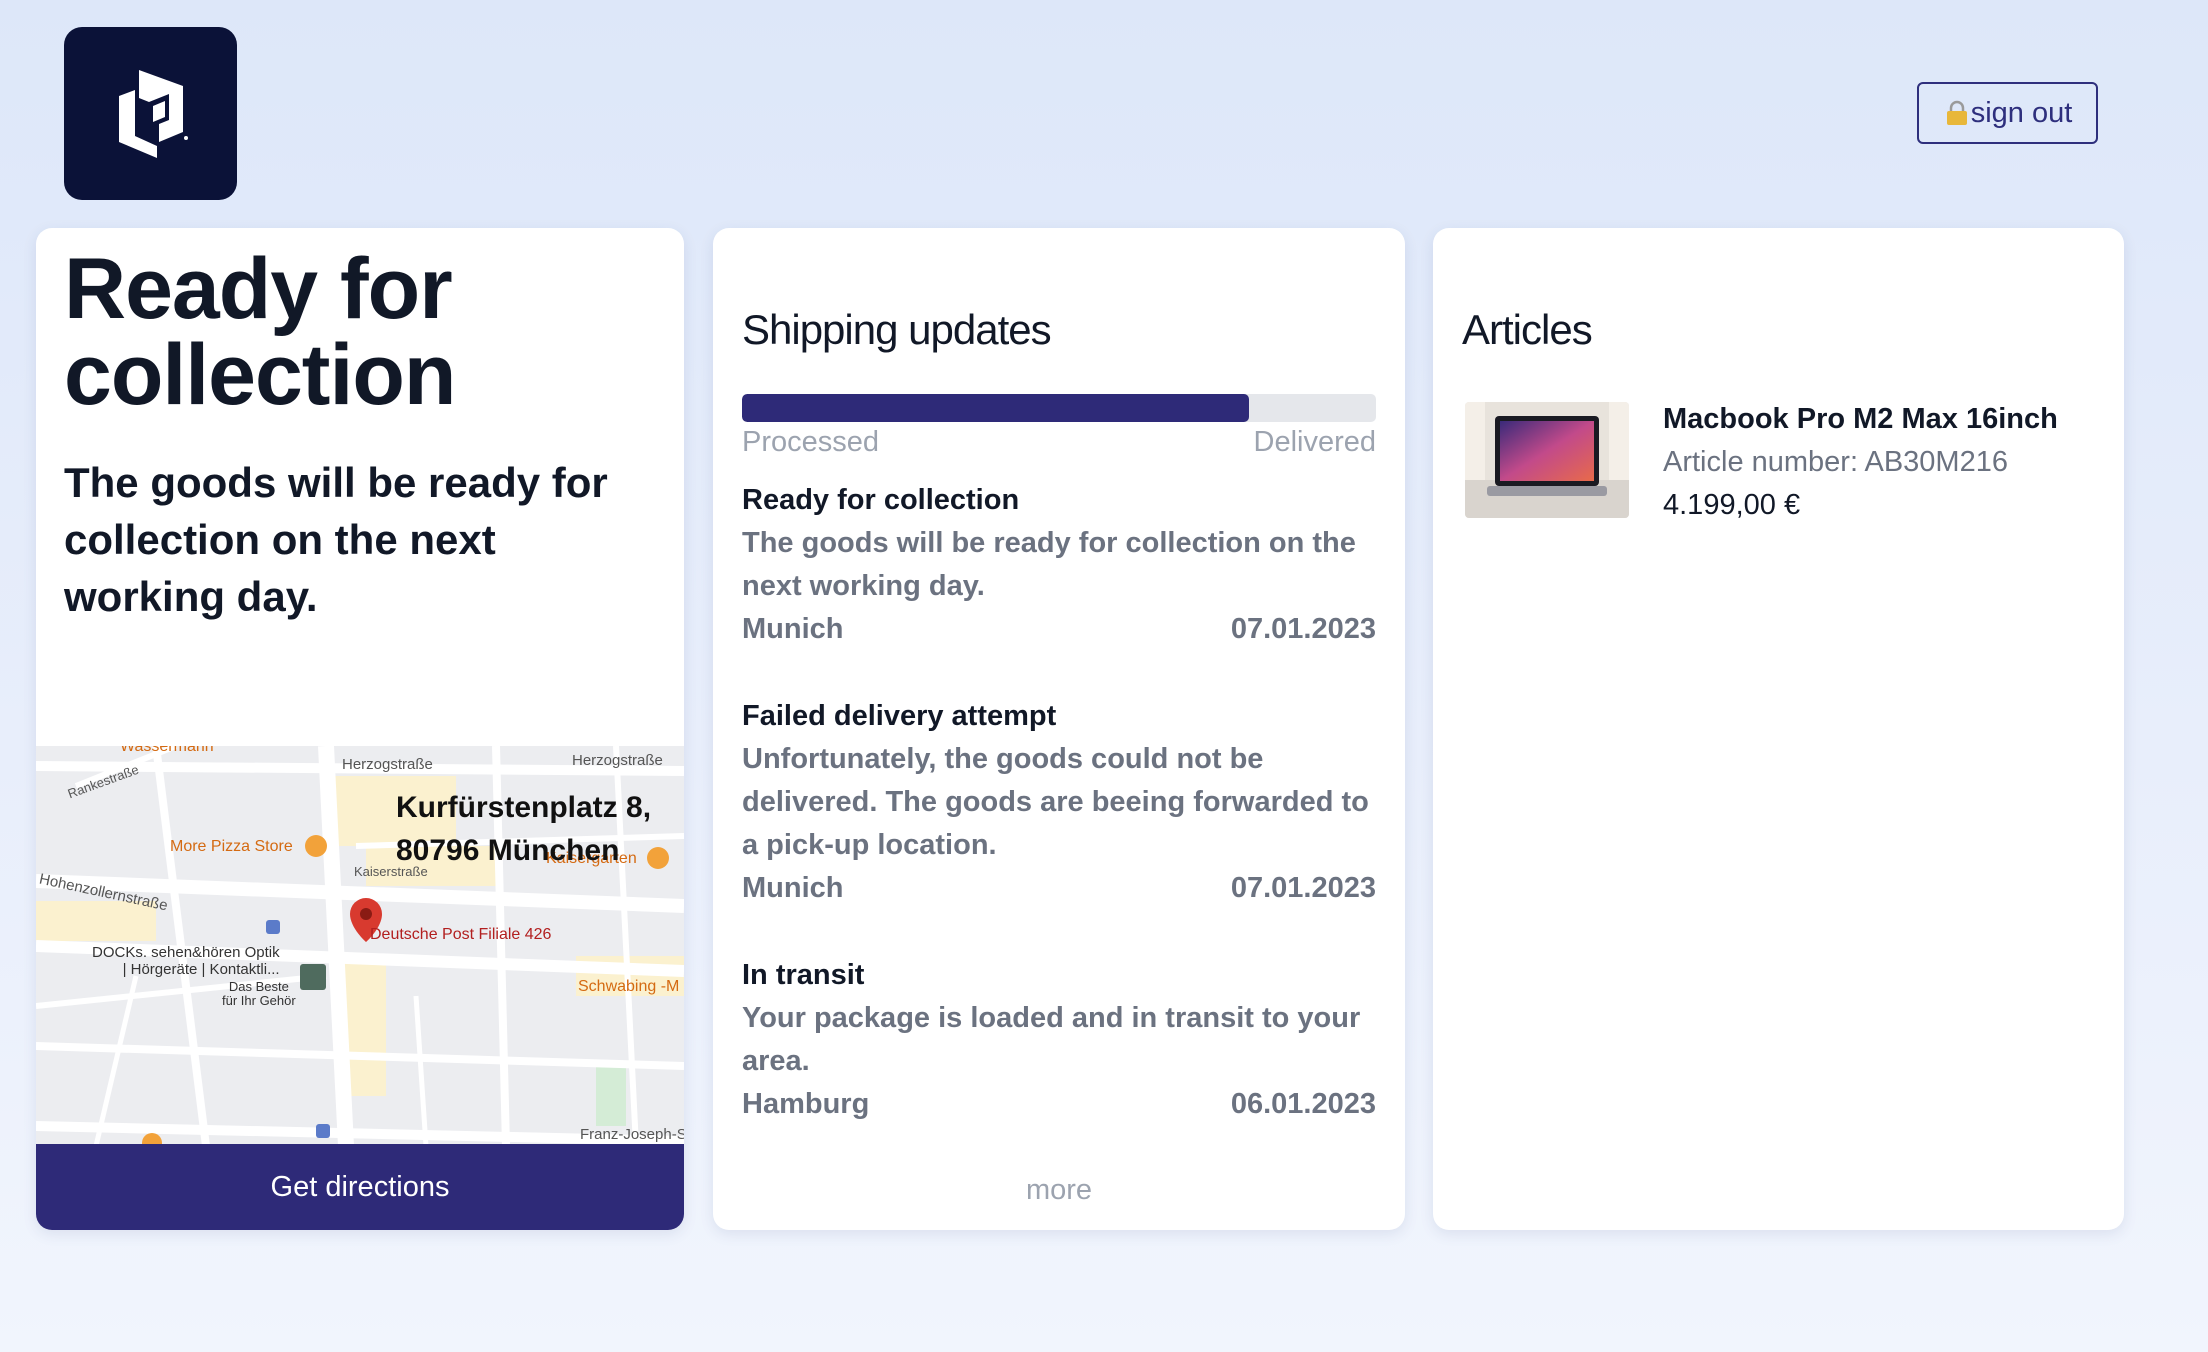 Image resolution: width=2208 pixels, height=1352 pixels. Describe the element at coordinates (259, 993) in the screenshot. I see `map-poi-docks-sub: Das Beste für Ihr Gehör` at that location.